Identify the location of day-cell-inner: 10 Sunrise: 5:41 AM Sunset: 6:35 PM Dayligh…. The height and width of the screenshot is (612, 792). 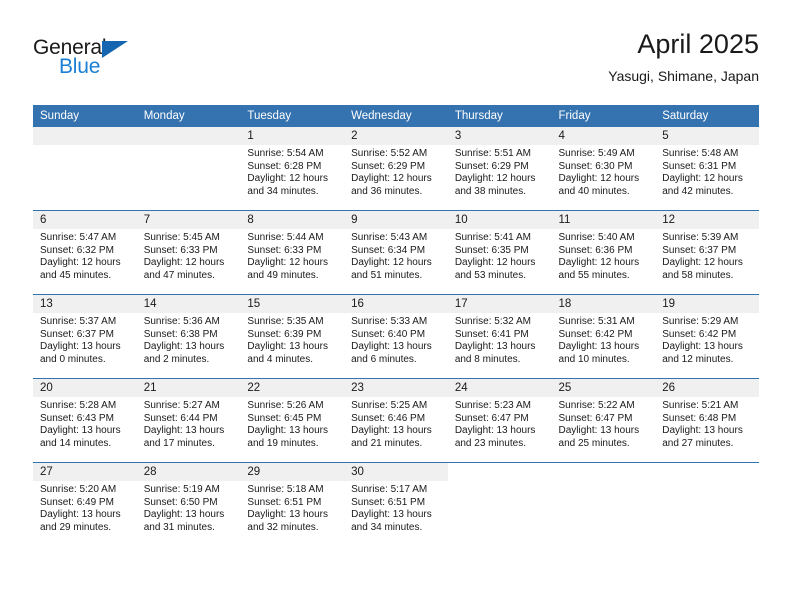
(499, 252).